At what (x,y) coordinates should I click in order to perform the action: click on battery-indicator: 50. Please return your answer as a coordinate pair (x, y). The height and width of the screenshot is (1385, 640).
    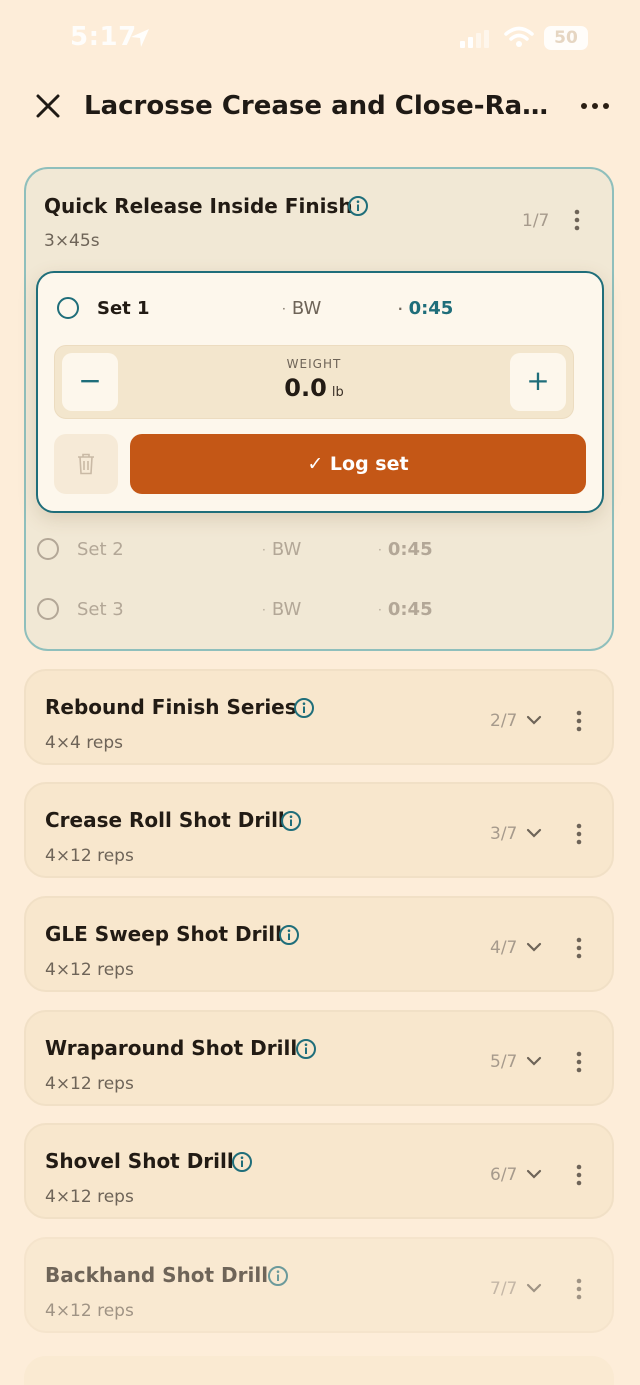
    Looking at the image, I should click on (566, 38).